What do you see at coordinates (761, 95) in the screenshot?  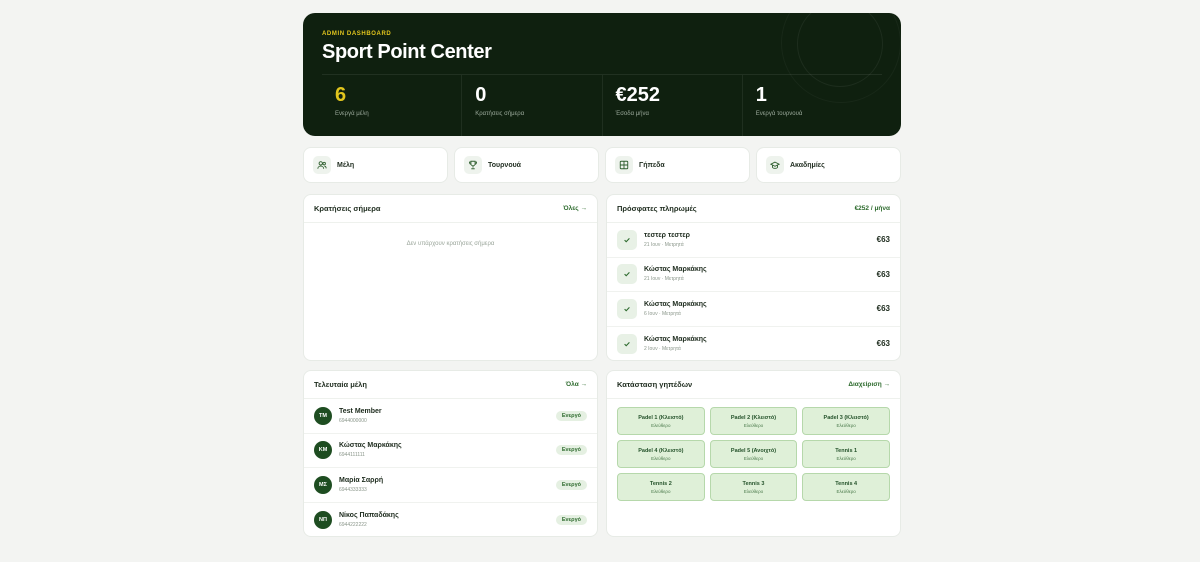 I see `stat-value: 1` at bounding box center [761, 95].